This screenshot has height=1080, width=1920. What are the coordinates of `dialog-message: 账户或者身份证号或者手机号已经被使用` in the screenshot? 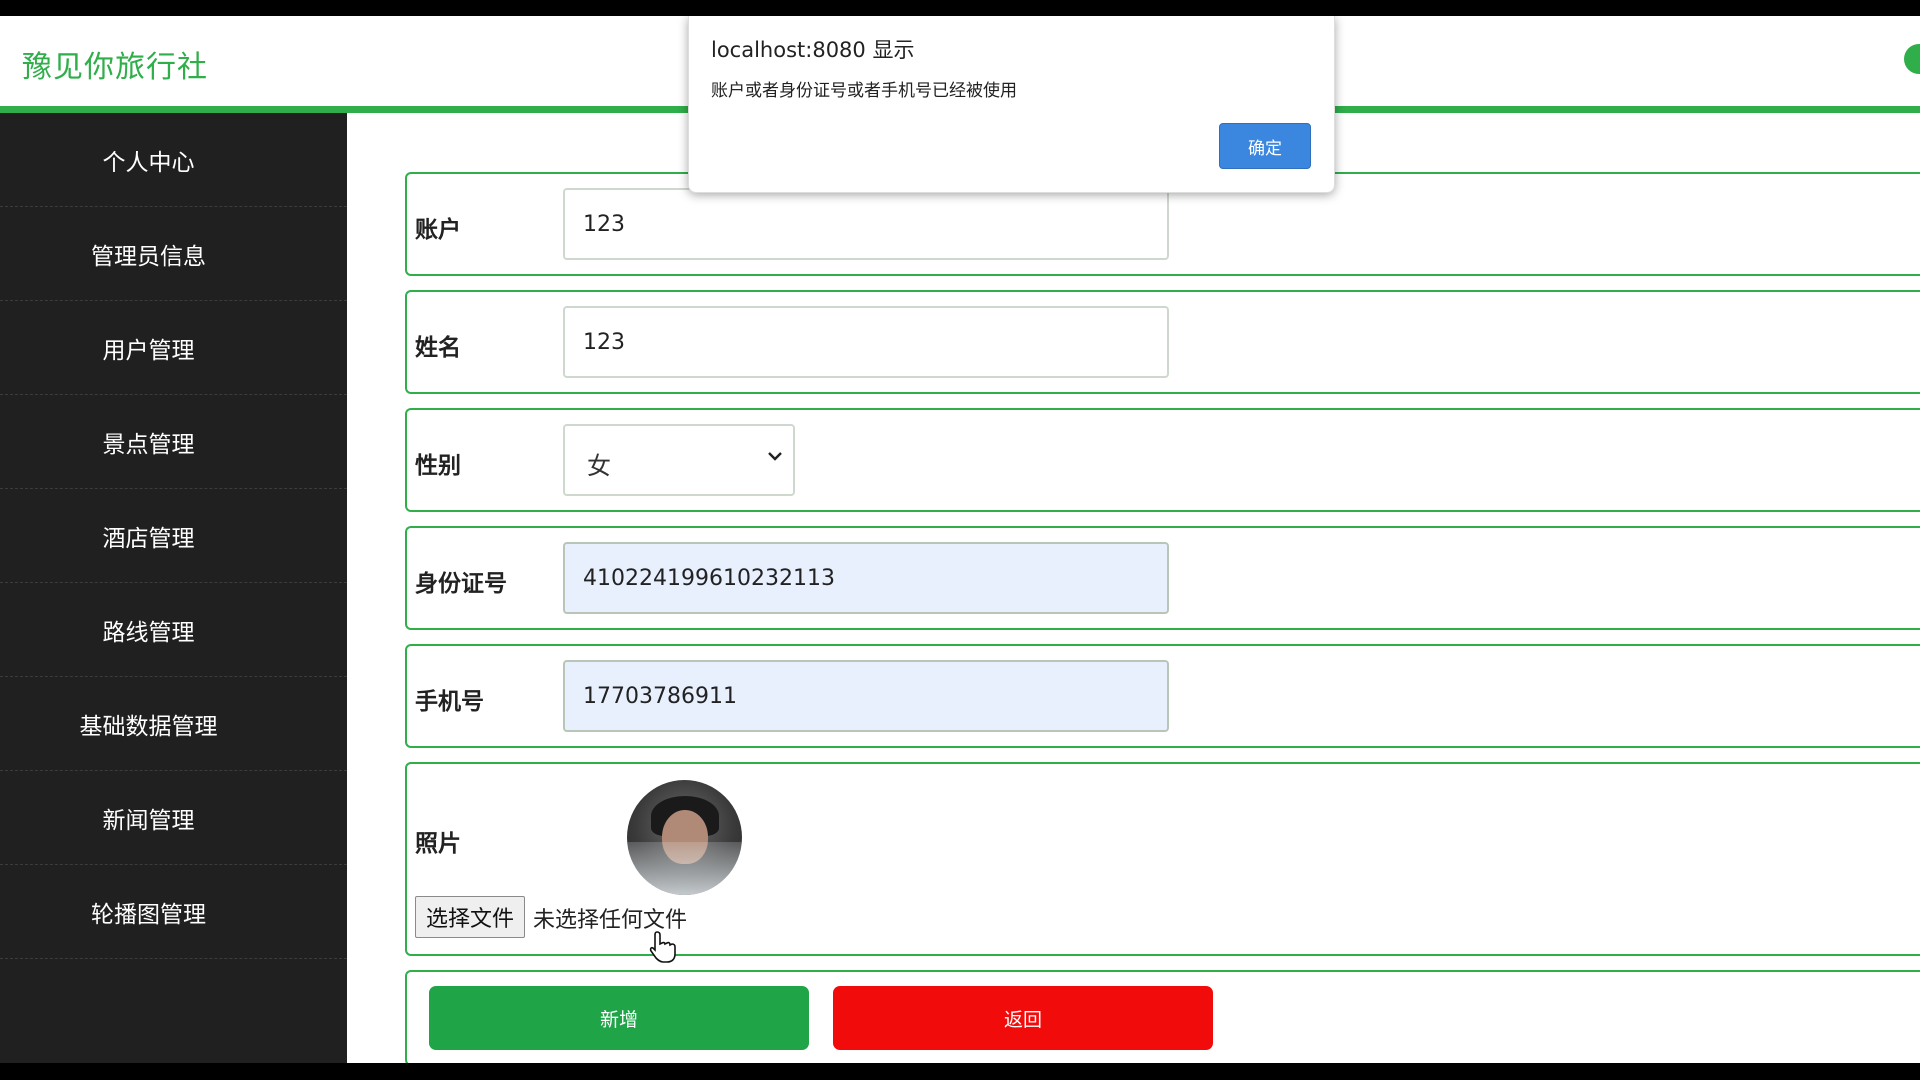 It's located at (864, 91).